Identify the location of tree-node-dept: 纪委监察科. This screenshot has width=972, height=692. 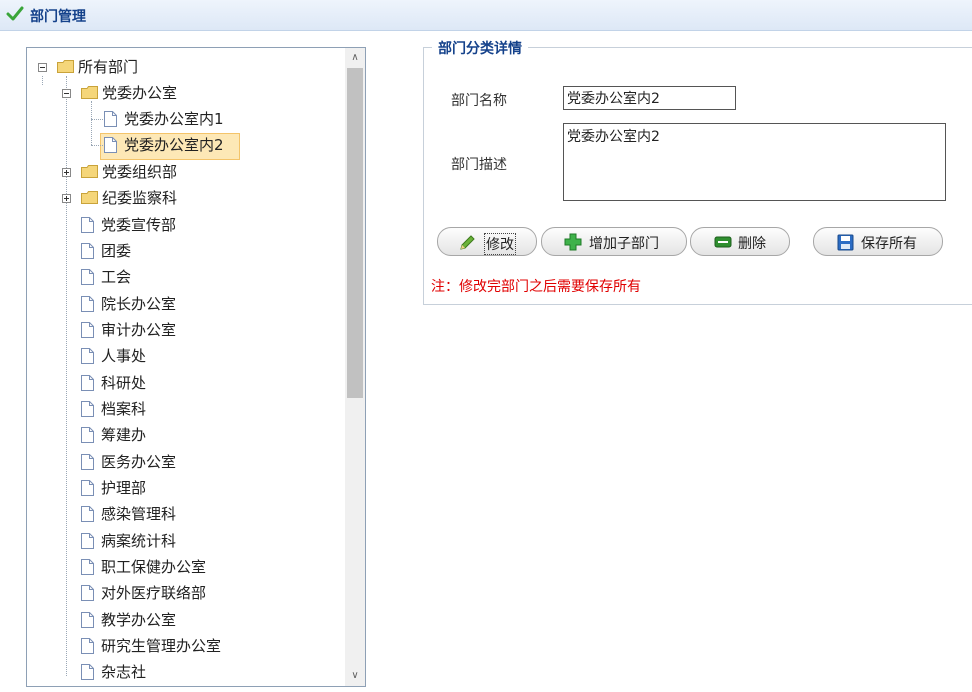
(191, 198).